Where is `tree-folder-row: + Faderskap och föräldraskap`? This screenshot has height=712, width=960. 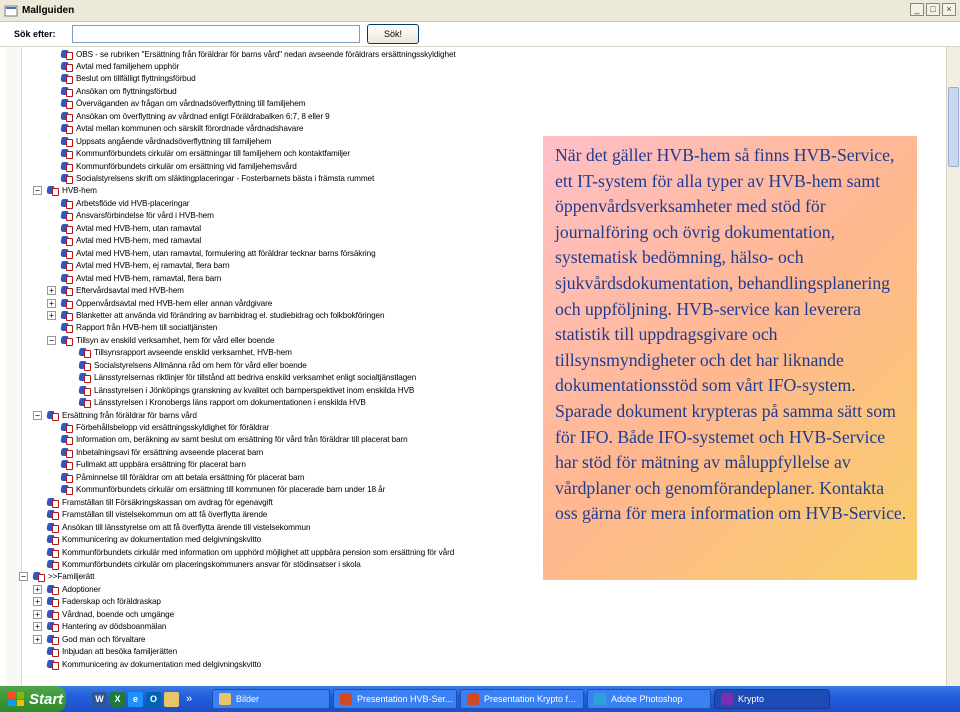
tree-folder-row: + Faderskap och föräldraskap is located at coordinates (97, 602).